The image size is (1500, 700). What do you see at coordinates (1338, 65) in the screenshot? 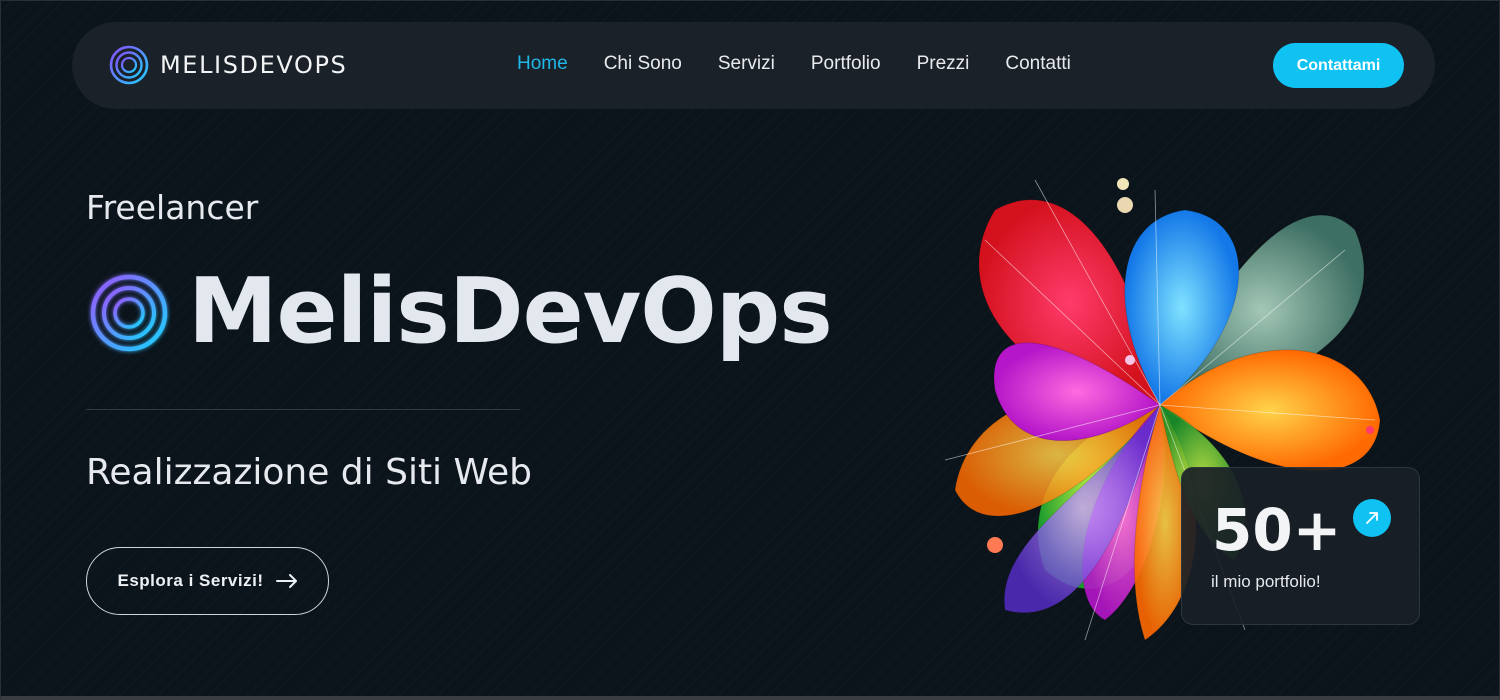
I see `contact-button: Contattami` at bounding box center [1338, 65].